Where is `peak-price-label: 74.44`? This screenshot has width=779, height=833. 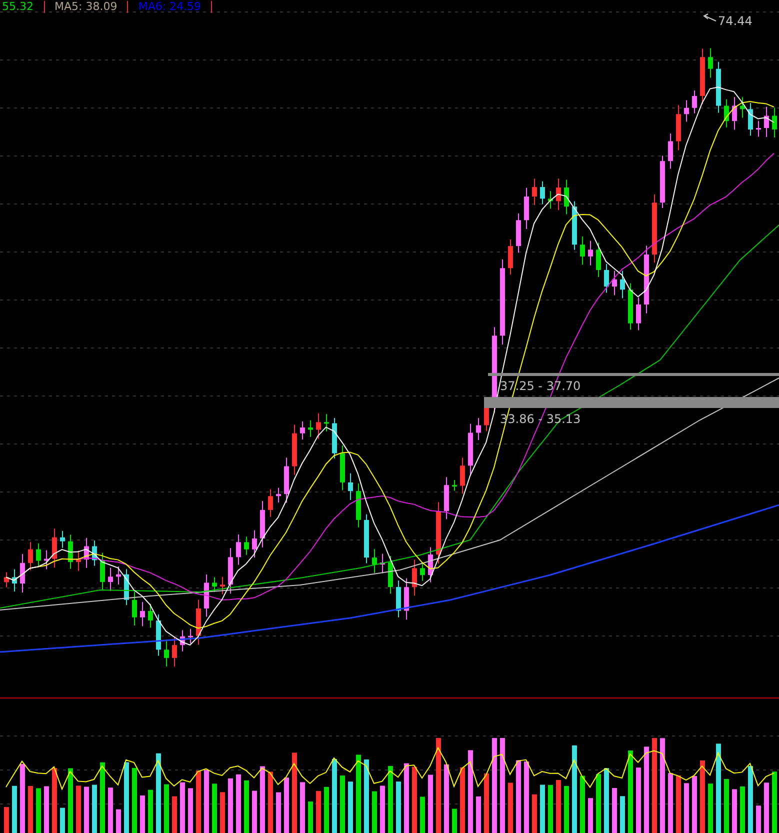
peak-price-label: 74.44 is located at coordinates (735, 21).